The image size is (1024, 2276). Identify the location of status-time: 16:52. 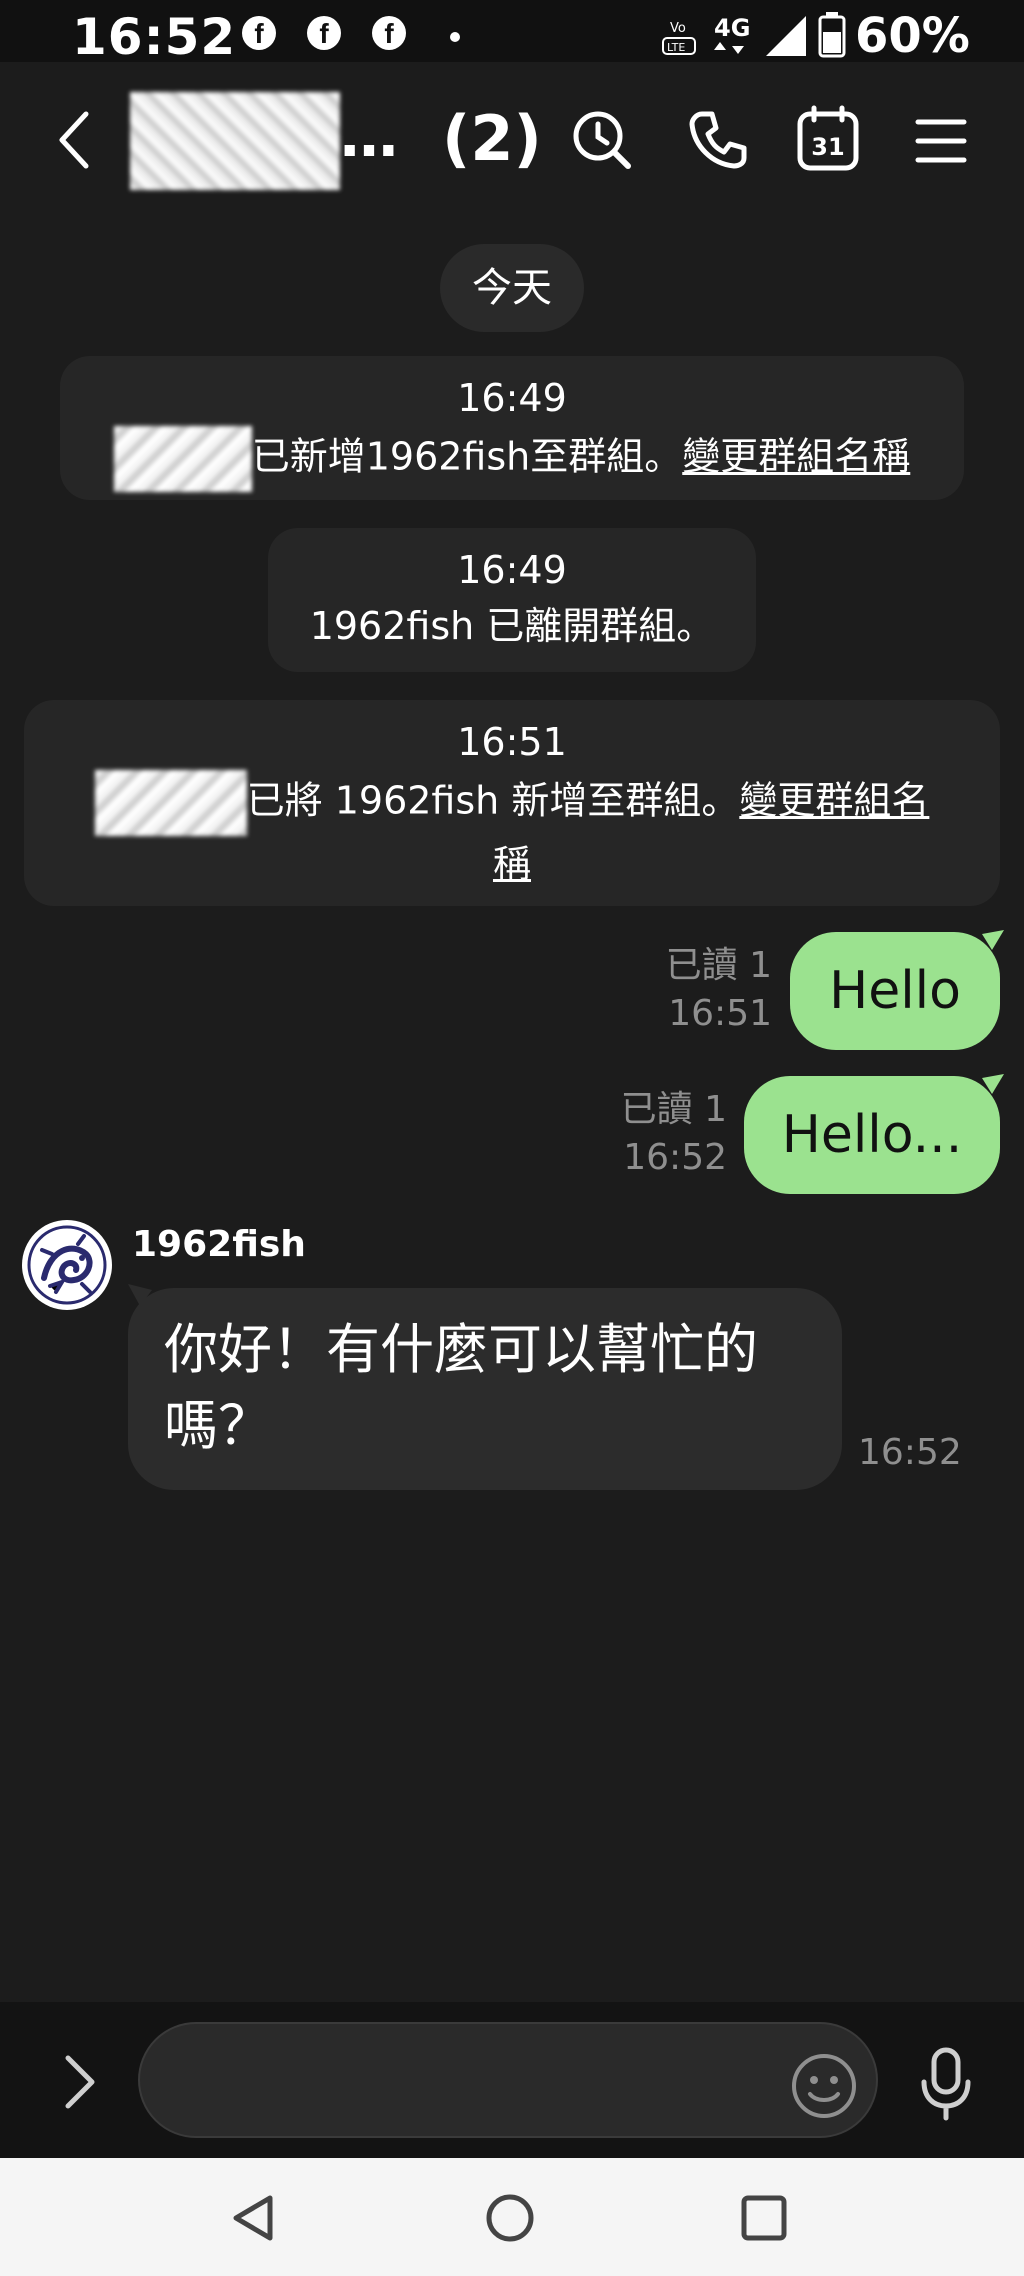
(154, 37).